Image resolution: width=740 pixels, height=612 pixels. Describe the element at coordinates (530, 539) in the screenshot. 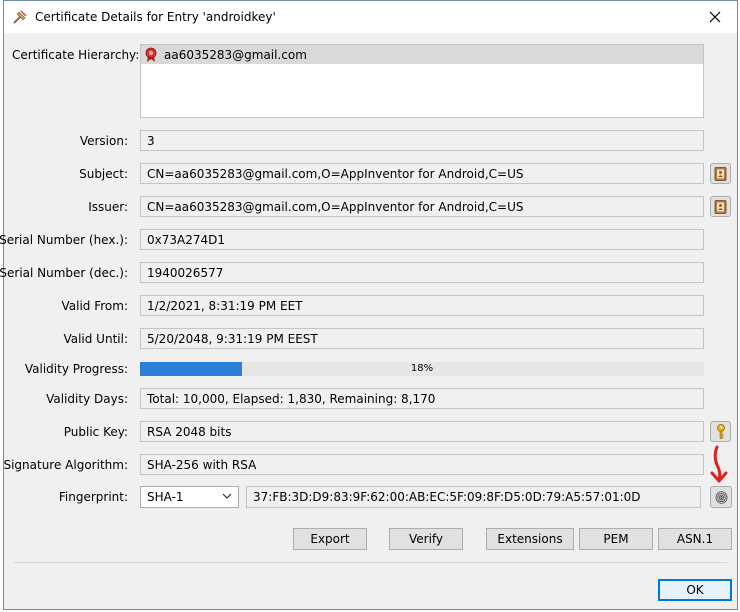

I see `extensions-button: Extensions` at that location.